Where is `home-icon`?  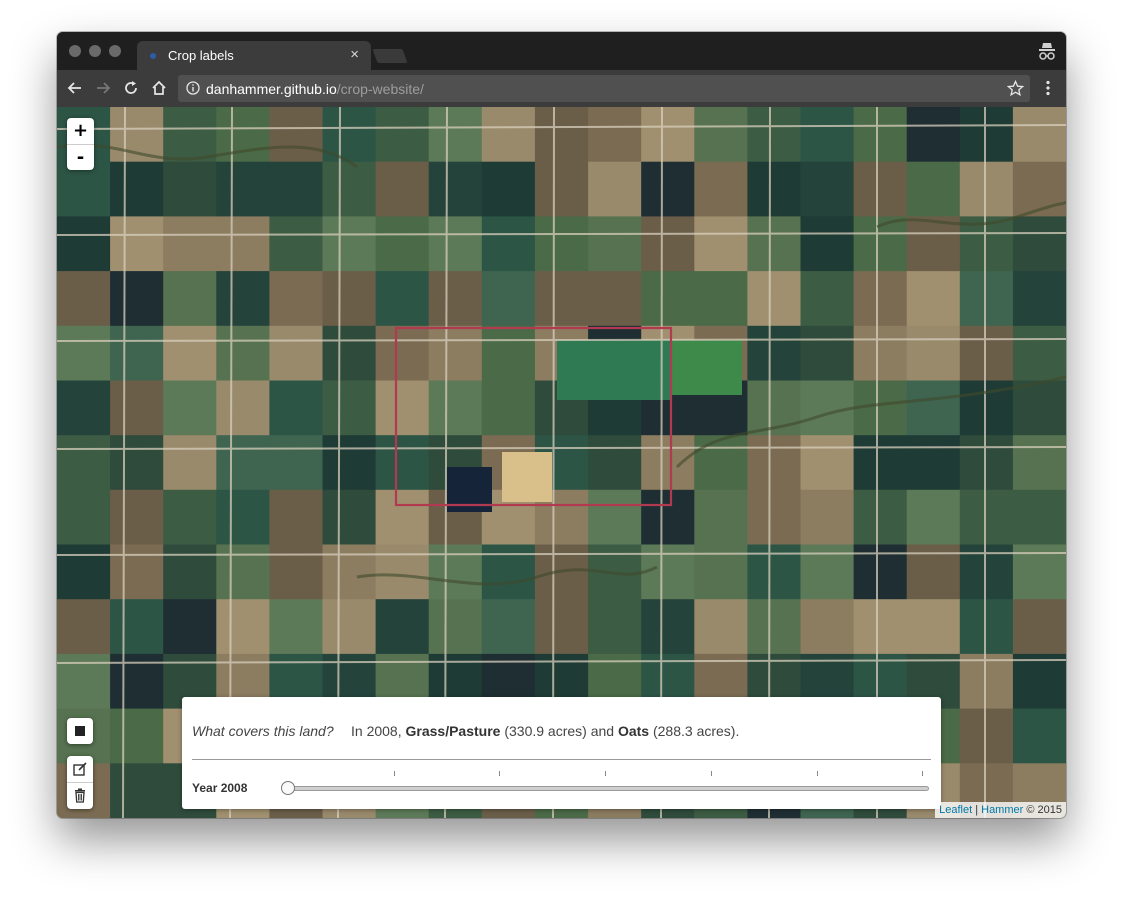
home-icon is located at coordinates (159, 88).